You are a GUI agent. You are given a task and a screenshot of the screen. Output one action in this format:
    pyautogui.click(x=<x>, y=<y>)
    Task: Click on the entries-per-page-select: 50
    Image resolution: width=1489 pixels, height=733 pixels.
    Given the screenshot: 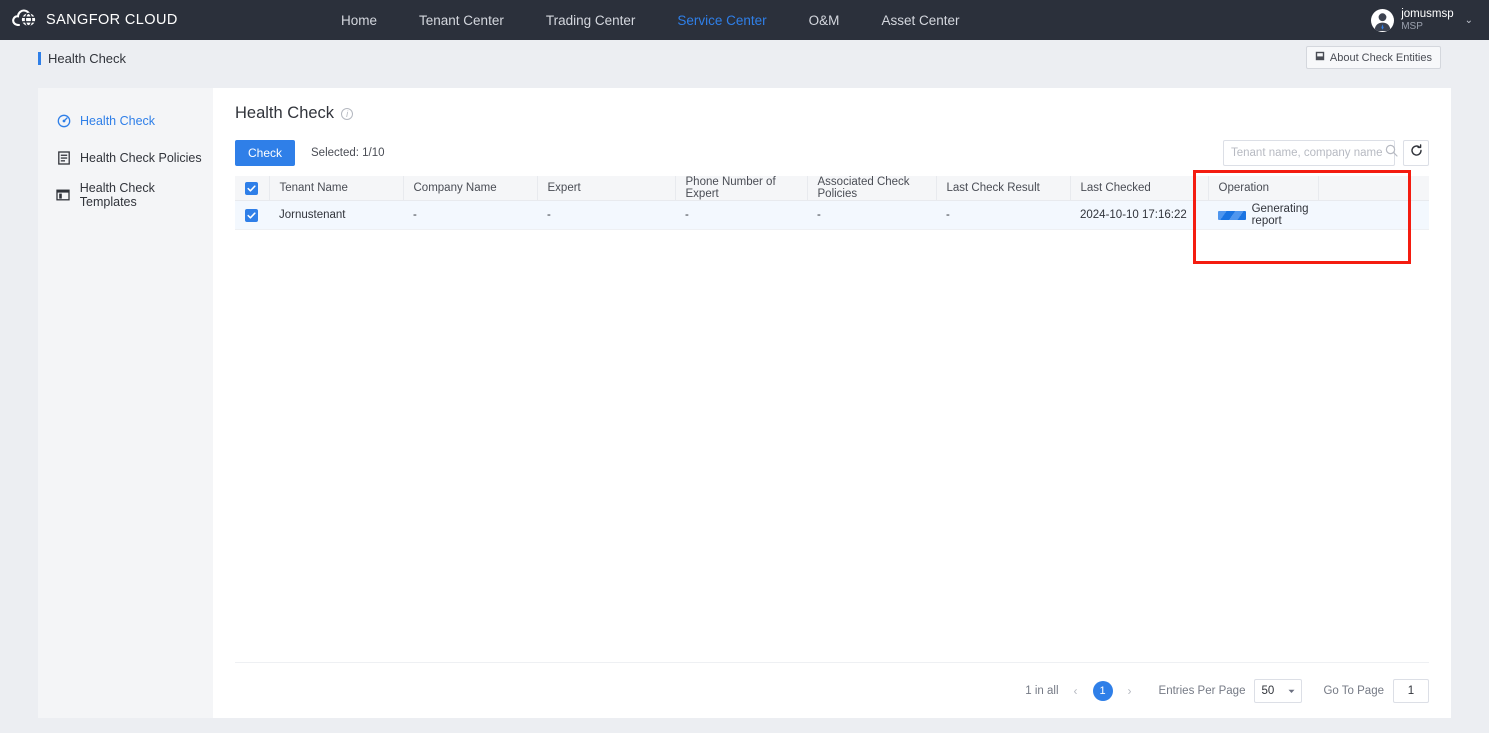 What is the action you would take?
    pyautogui.click(x=1278, y=690)
    